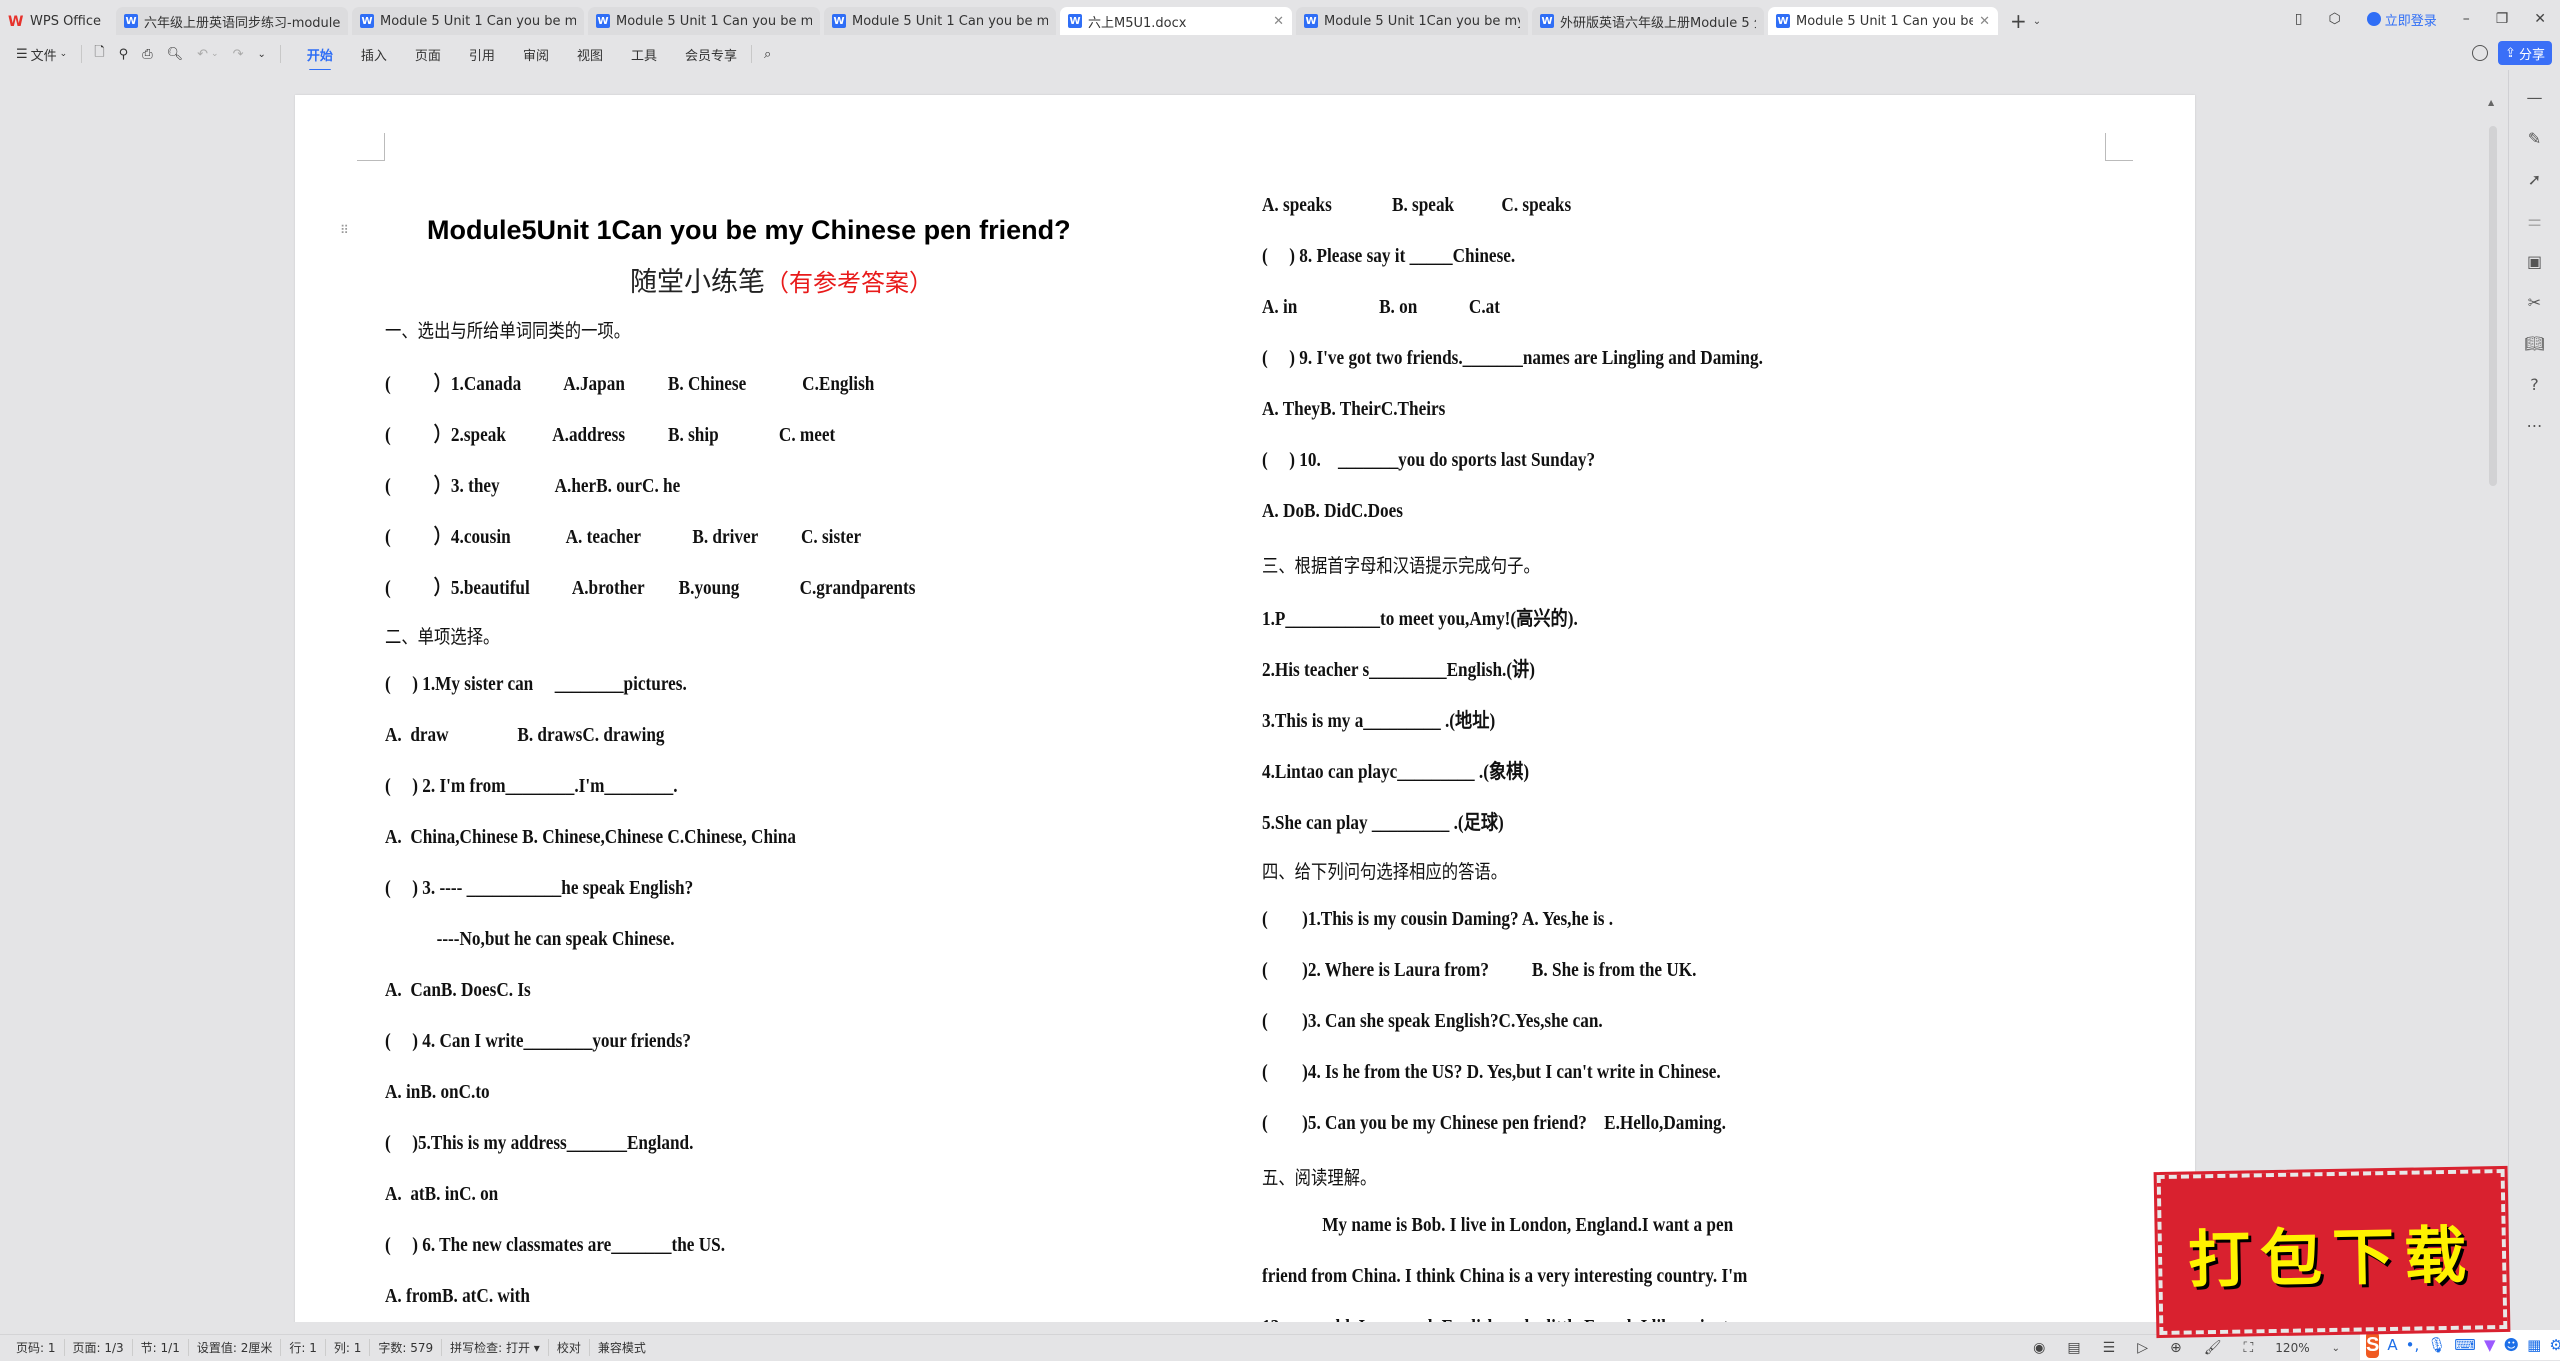  I want to click on status-item: 拼写检查: 打开 ▾, so click(495, 1347).